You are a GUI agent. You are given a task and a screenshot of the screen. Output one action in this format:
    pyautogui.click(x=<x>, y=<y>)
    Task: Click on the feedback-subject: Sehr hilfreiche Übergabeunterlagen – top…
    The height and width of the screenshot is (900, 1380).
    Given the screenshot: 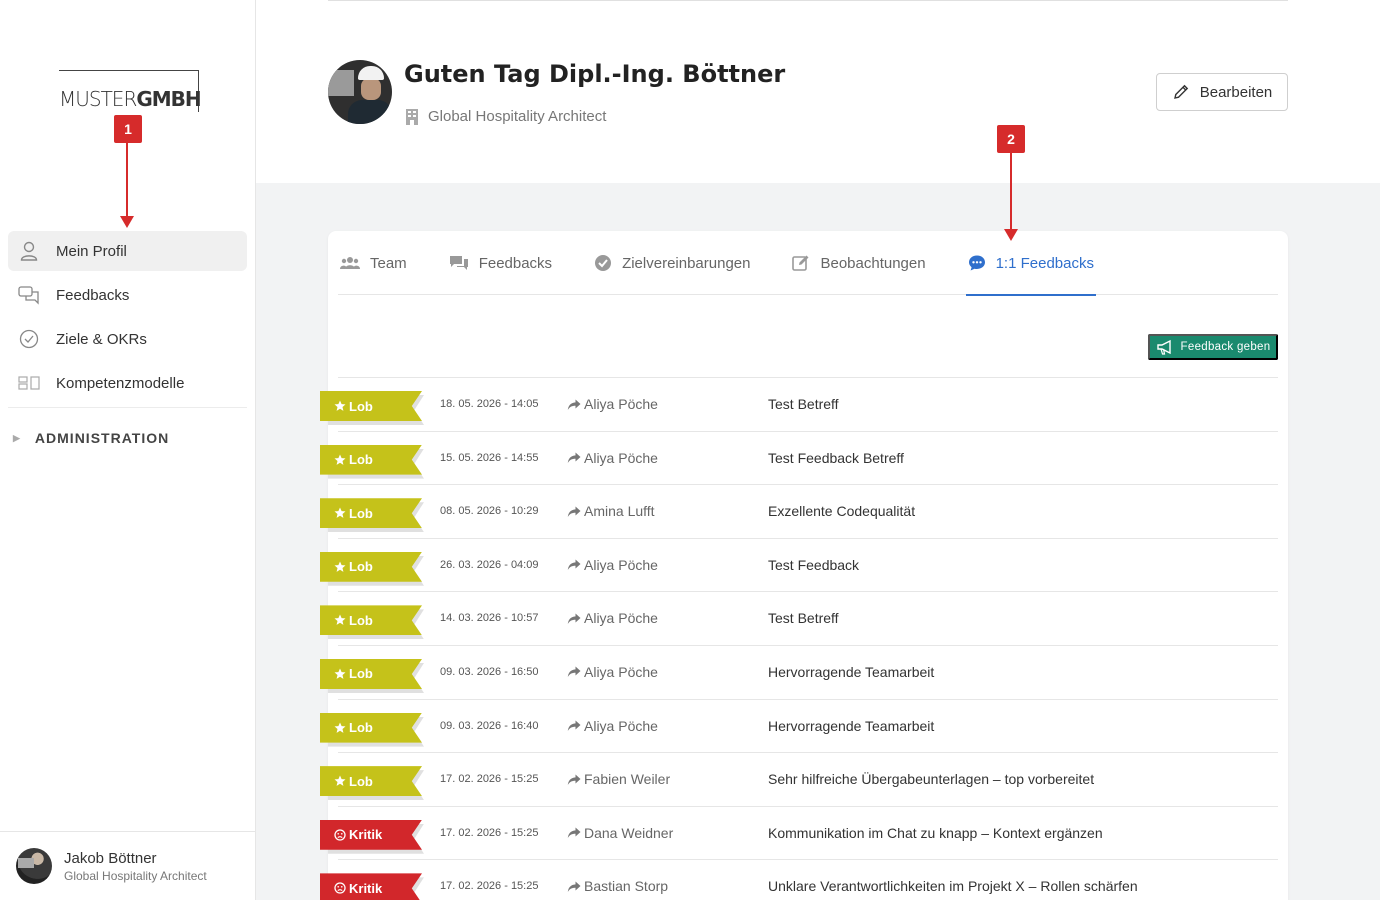 What is the action you would take?
    pyautogui.click(x=931, y=779)
    